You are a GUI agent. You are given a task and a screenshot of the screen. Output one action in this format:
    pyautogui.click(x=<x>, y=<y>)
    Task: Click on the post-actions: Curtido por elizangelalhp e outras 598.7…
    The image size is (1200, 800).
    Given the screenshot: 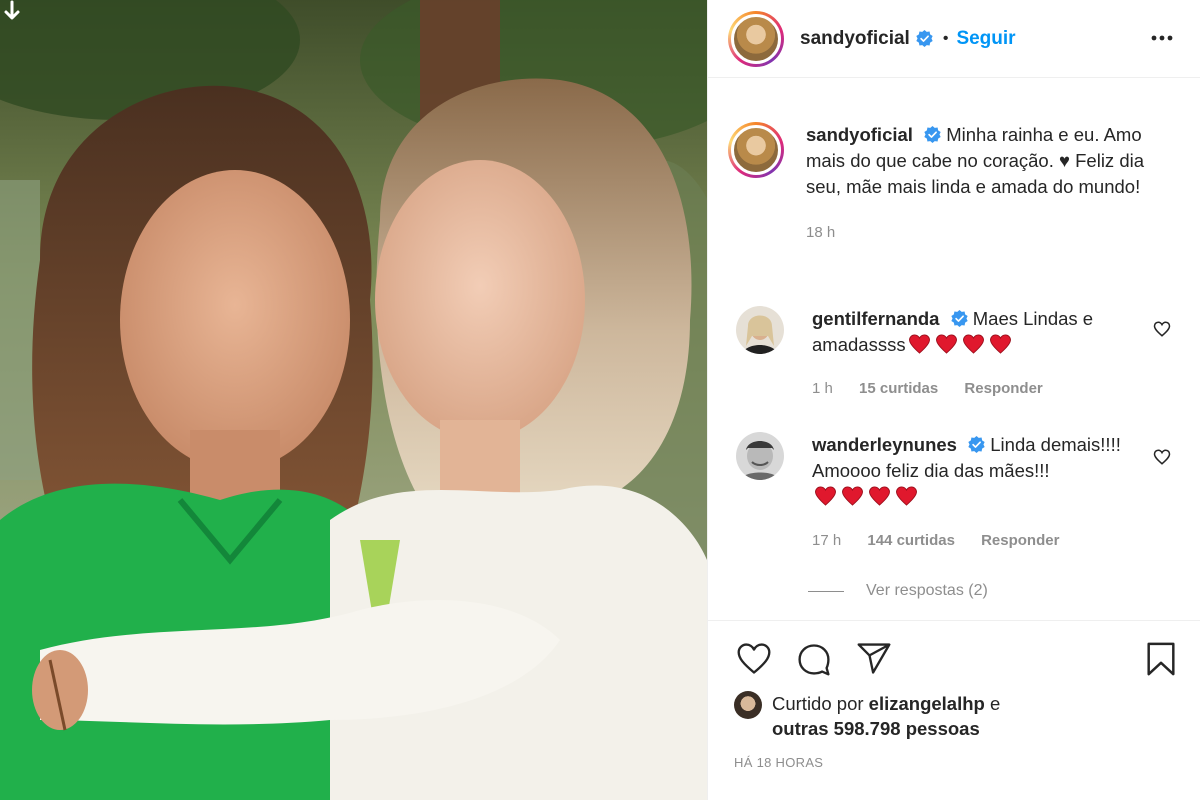 What is the action you would take?
    pyautogui.click(x=954, y=710)
    